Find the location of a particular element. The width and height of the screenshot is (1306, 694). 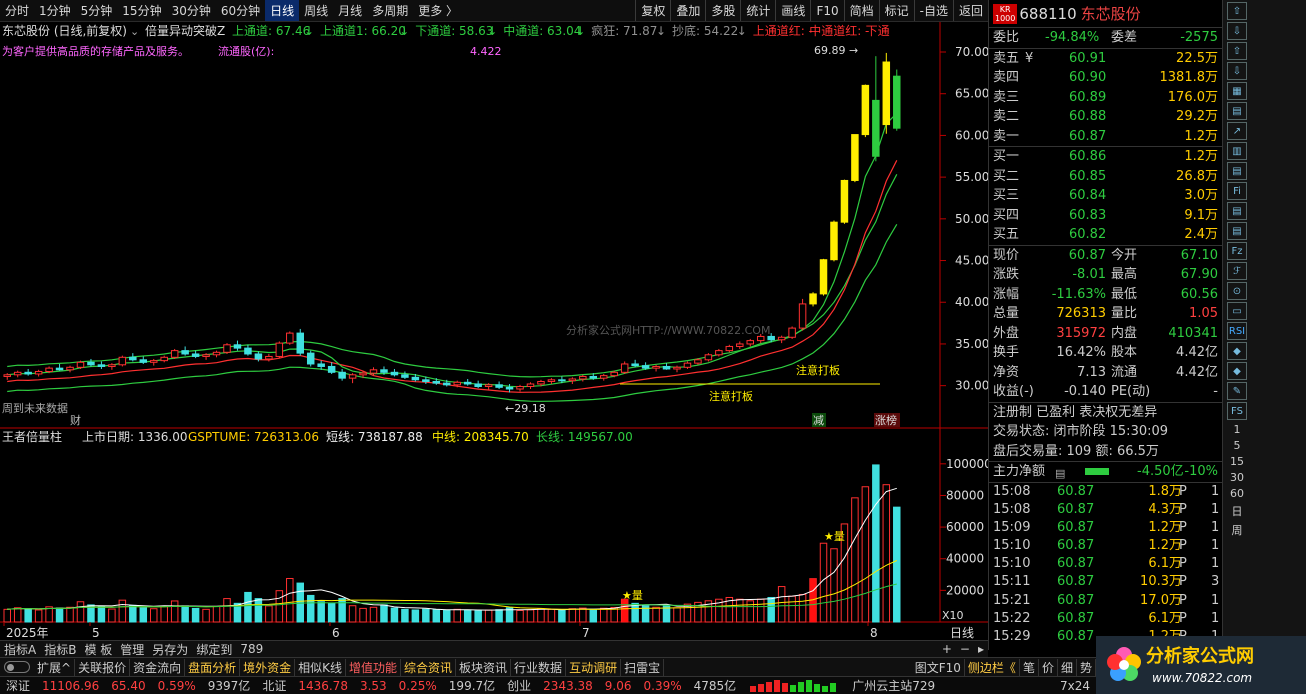

toolbar-button-7: 标记 is located at coordinates (896, 10).